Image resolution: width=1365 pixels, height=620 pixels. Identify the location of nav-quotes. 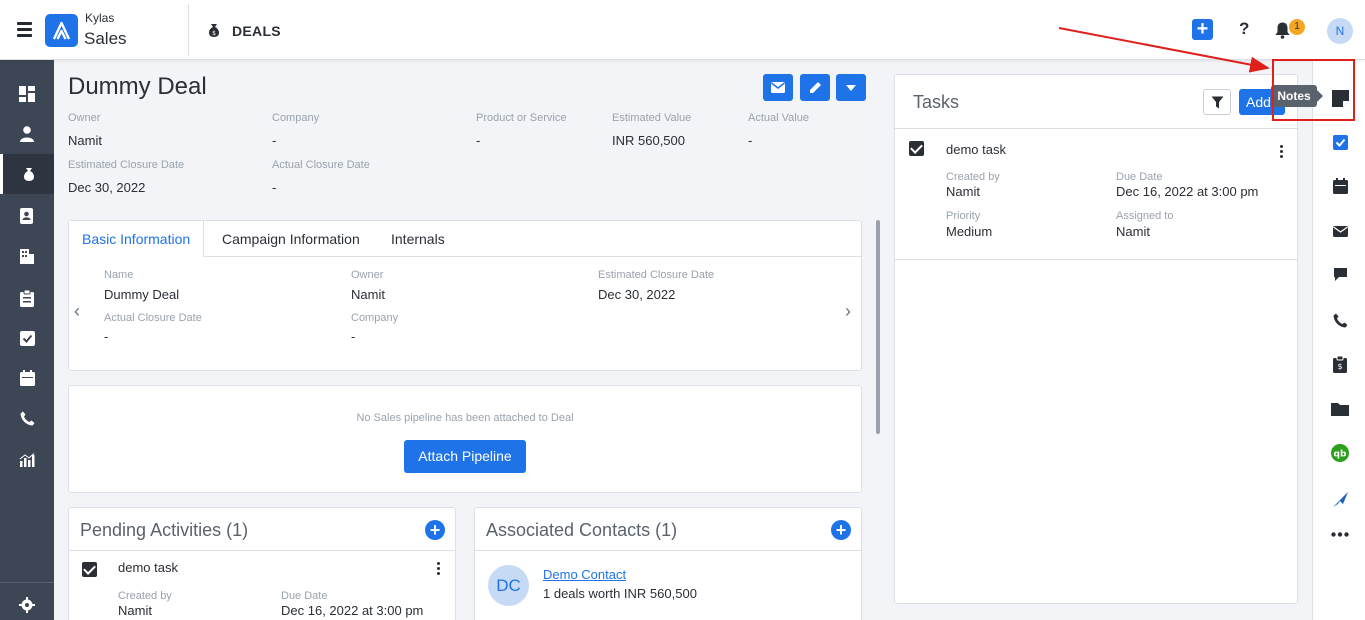
(27, 298).